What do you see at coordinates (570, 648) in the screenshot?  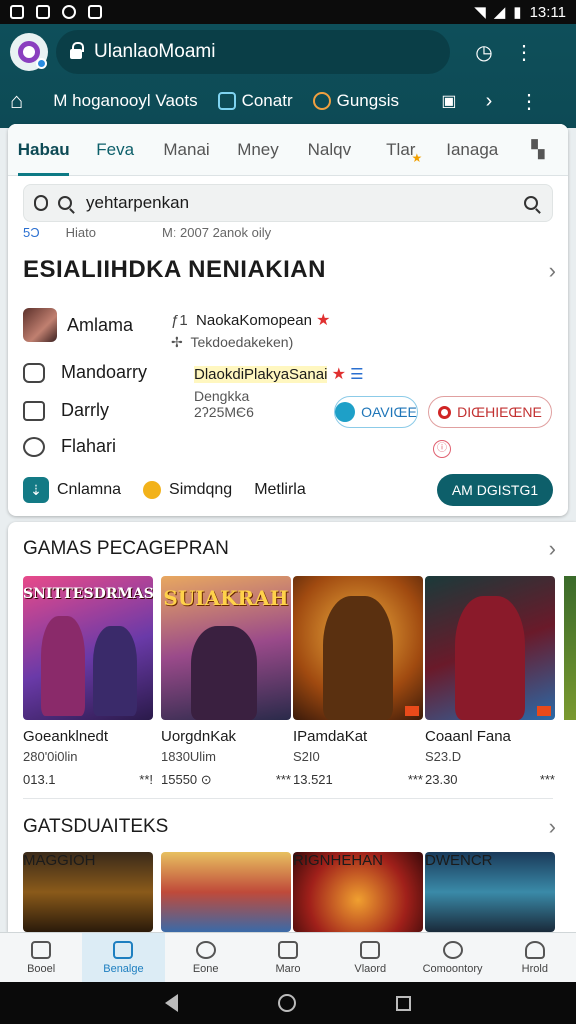 I see `game-tile-peek` at bounding box center [570, 648].